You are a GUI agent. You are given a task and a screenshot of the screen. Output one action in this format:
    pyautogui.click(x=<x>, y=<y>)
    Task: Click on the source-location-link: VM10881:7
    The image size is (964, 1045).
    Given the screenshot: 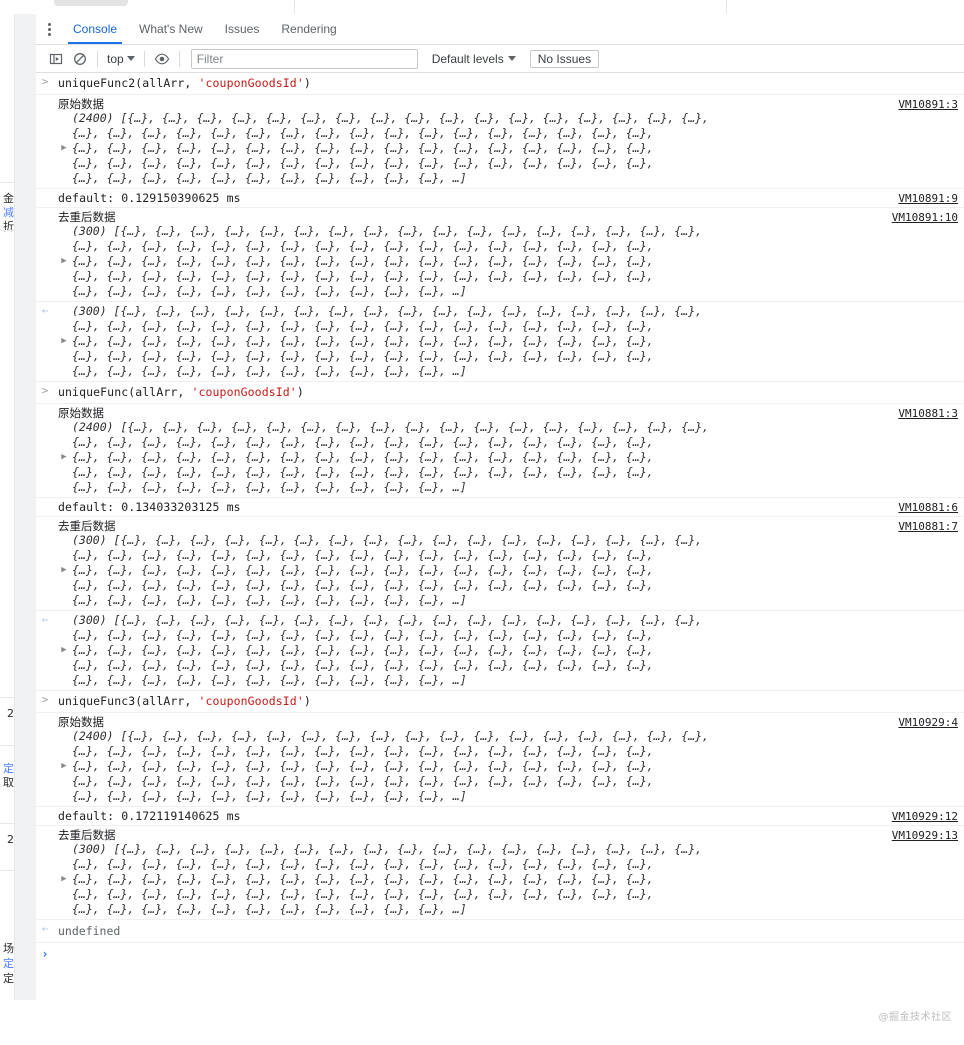 What is the action you would take?
    pyautogui.click(x=928, y=526)
    